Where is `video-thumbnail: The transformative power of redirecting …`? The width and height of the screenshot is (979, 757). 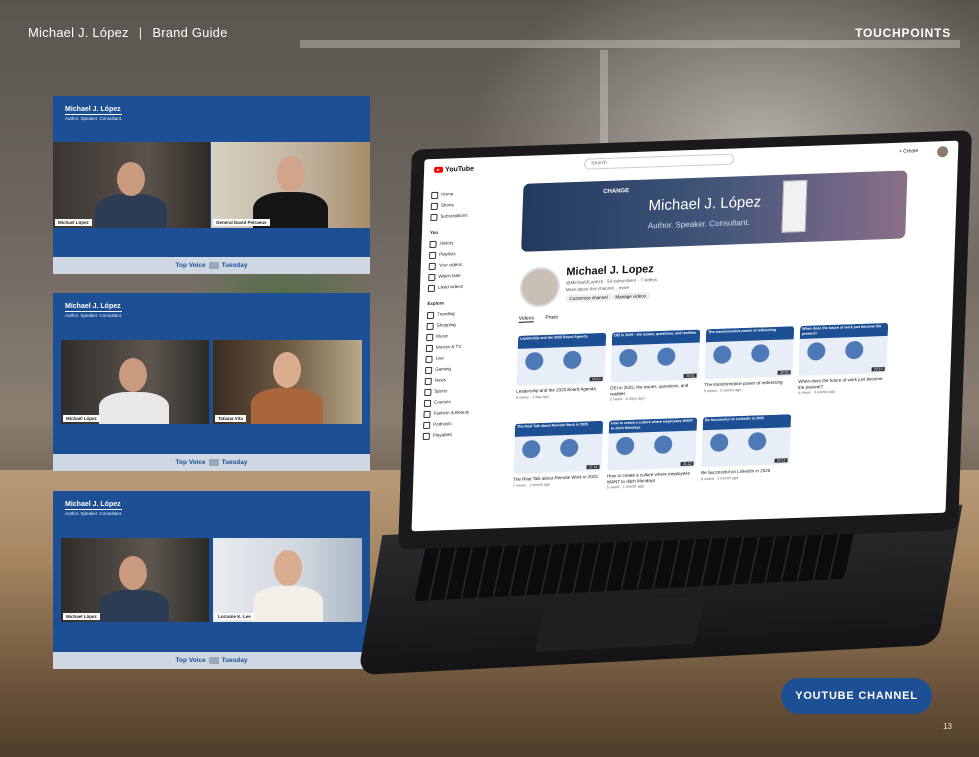 video-thumbnail: The transformative power of redirecting … is located at coordinates (749, 353).